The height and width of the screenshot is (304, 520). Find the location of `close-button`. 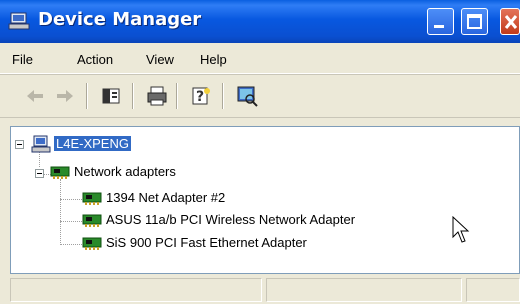

close-button is located at coordinates (510, 21).